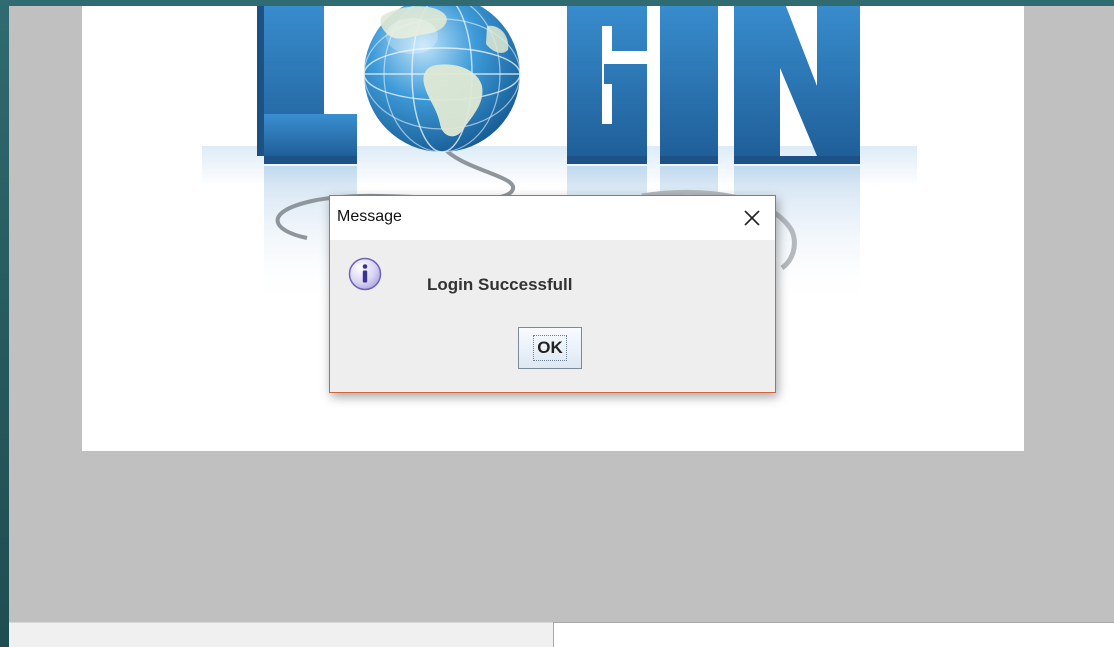 The image size is (1114, 647). I want to click on banner-letter-n, so click(797, 85).